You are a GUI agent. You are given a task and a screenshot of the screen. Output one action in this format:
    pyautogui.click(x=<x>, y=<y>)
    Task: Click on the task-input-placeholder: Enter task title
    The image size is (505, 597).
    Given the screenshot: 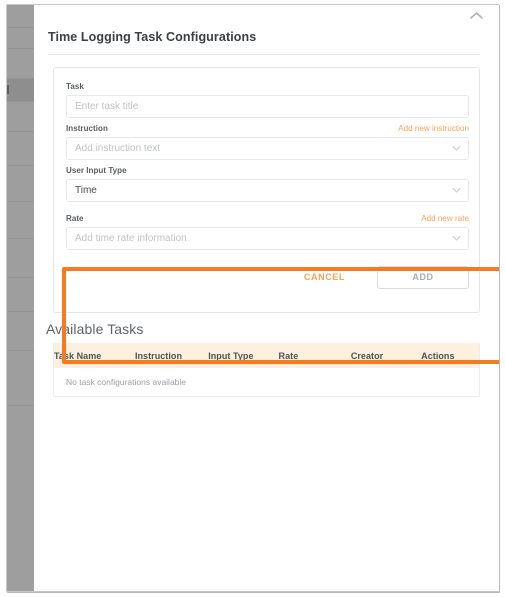 What is the action you would take?
    pyautogui.click(x=107, y=106)
    